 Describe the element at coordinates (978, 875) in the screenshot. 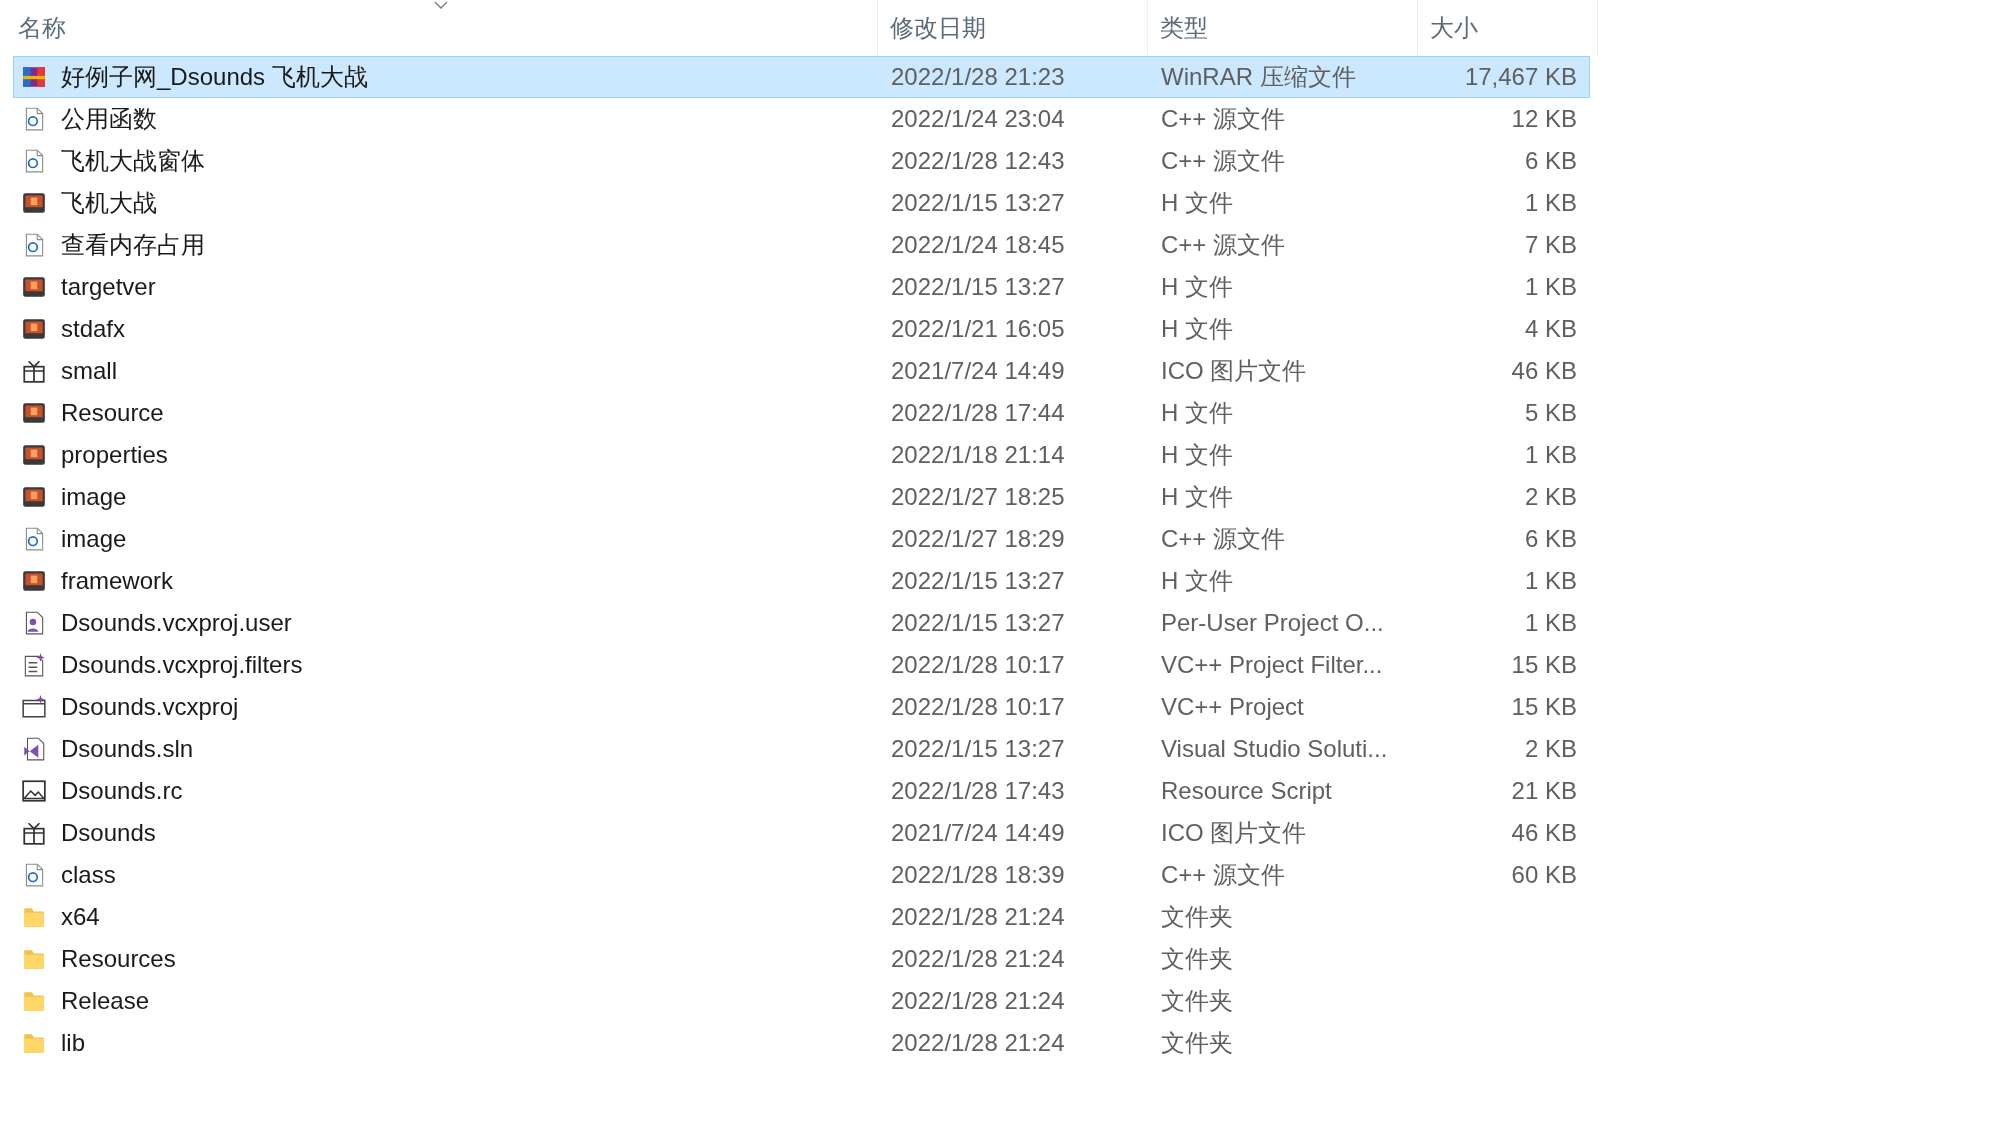

I see `modified-date: 2022/1/28 18:39` at that location.